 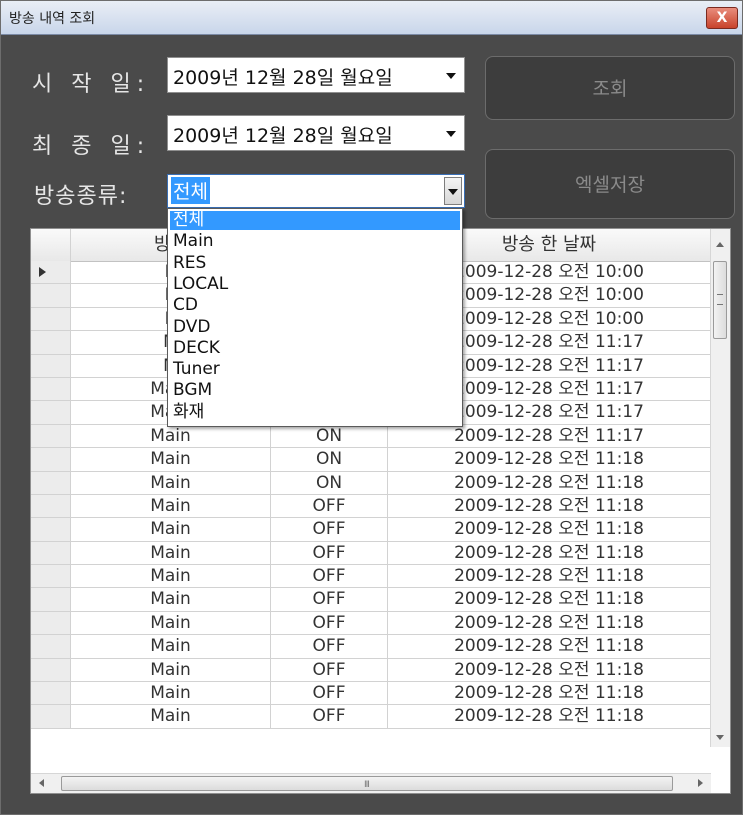 What do you see at coordinates (720, 488) in the screenshot?
I see `vertical-scrollbar` at bounding box center [720, 488].